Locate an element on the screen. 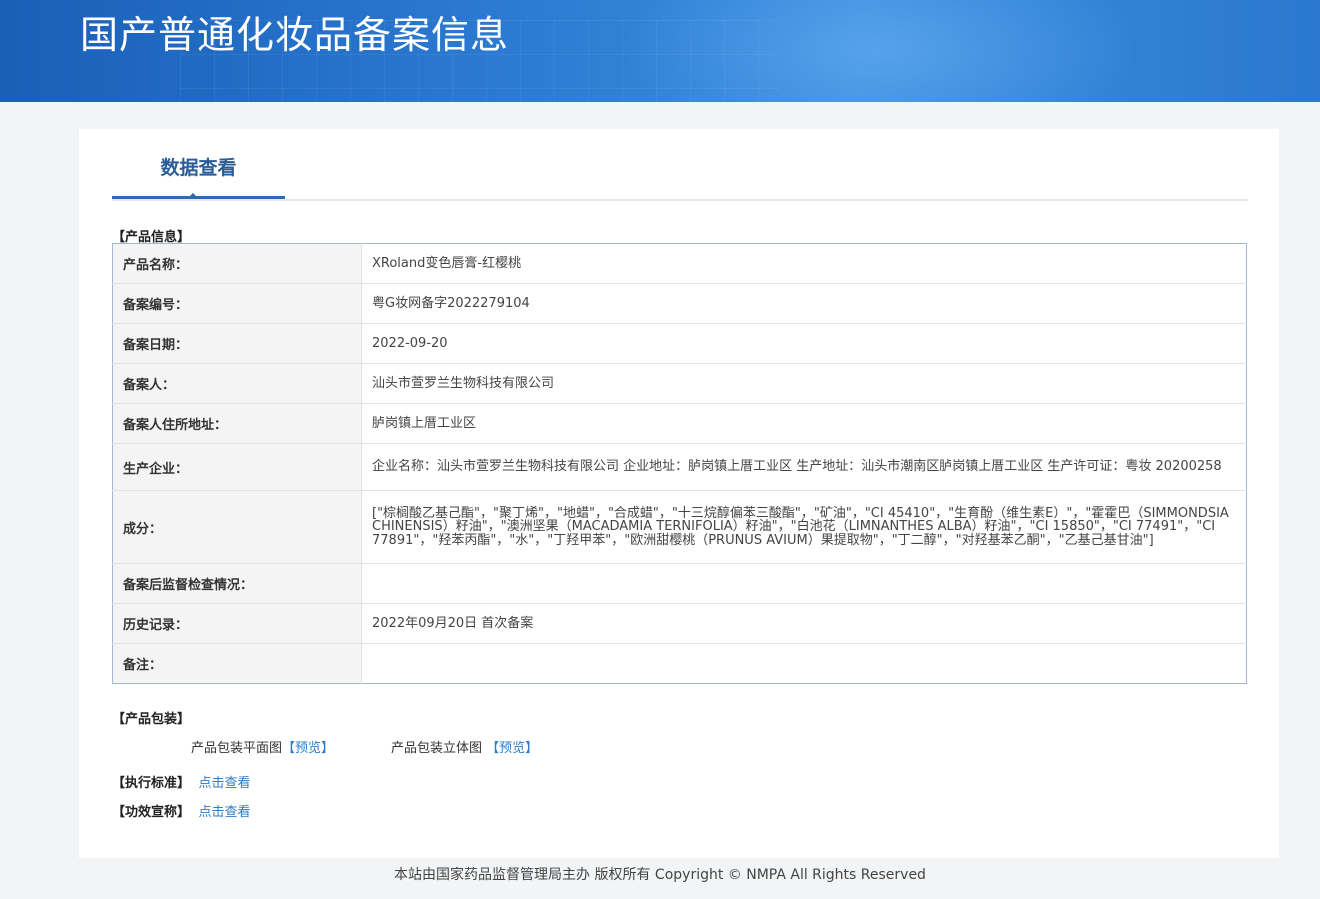 This screenshot has height=899, width=1320. tab-data-view: 数据查看 is located at coordinates (198, 164).